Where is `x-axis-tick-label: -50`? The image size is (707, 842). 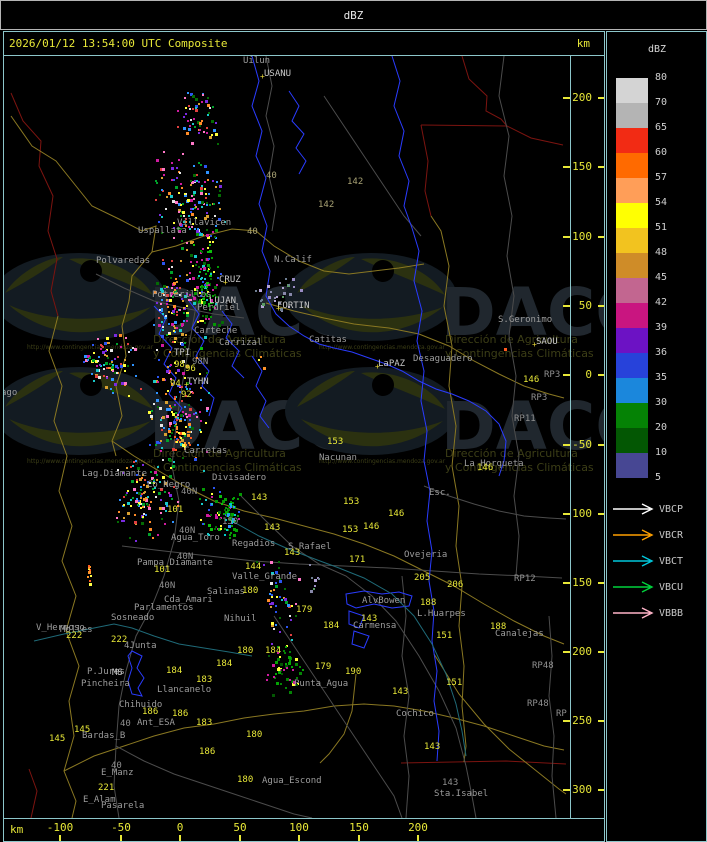 x-axis-tick-label: -50 is located at coordinates (121, 827).